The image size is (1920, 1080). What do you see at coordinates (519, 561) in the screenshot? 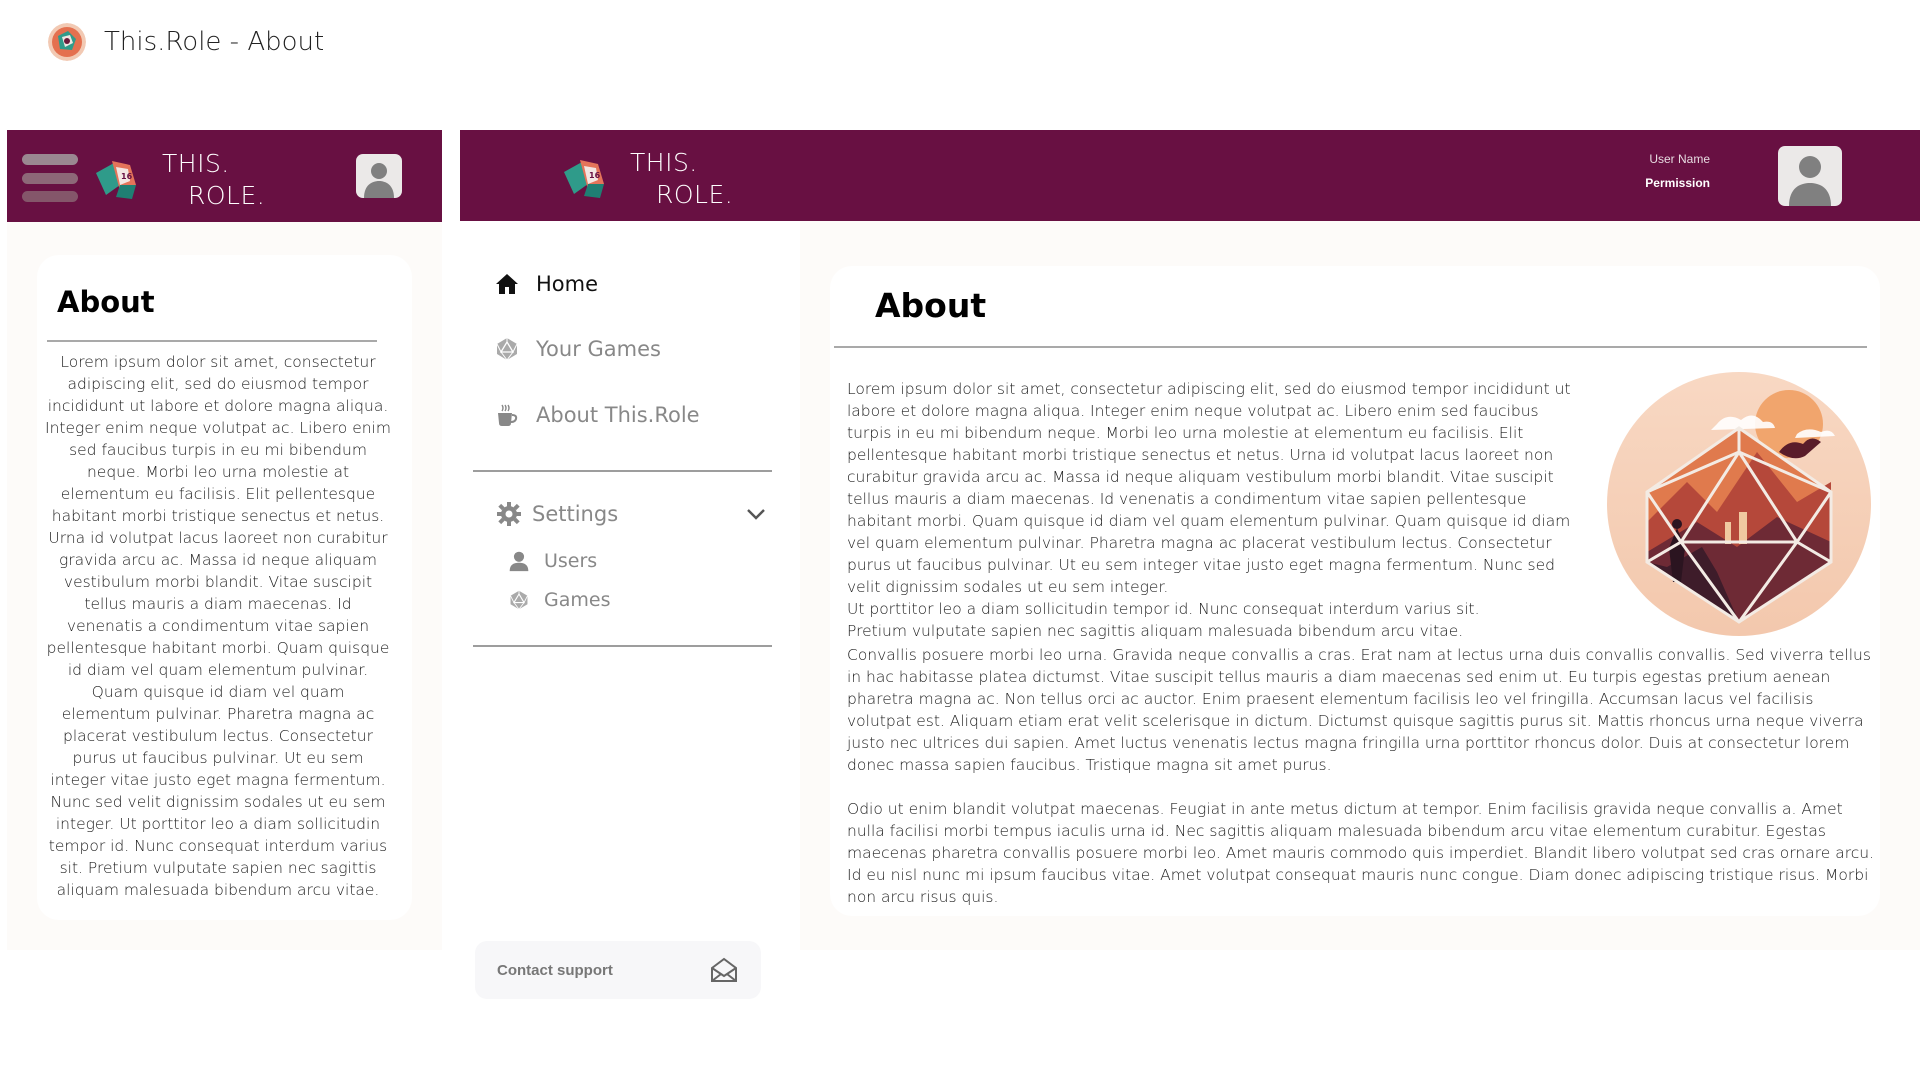
I see `user-icon` at bounding box center [519, 561].